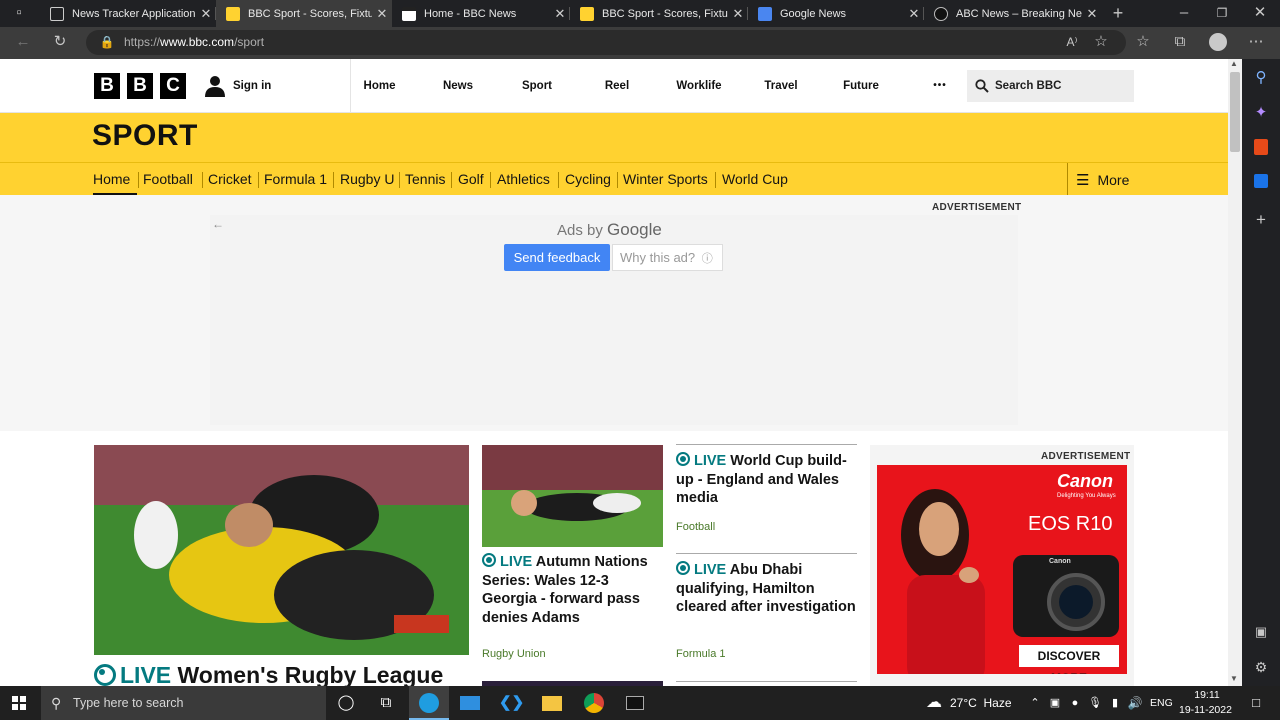  Describe the element at coordinates (755, 179) in the screenshot. I see `subnav-world-cup: World Cup` at that location.